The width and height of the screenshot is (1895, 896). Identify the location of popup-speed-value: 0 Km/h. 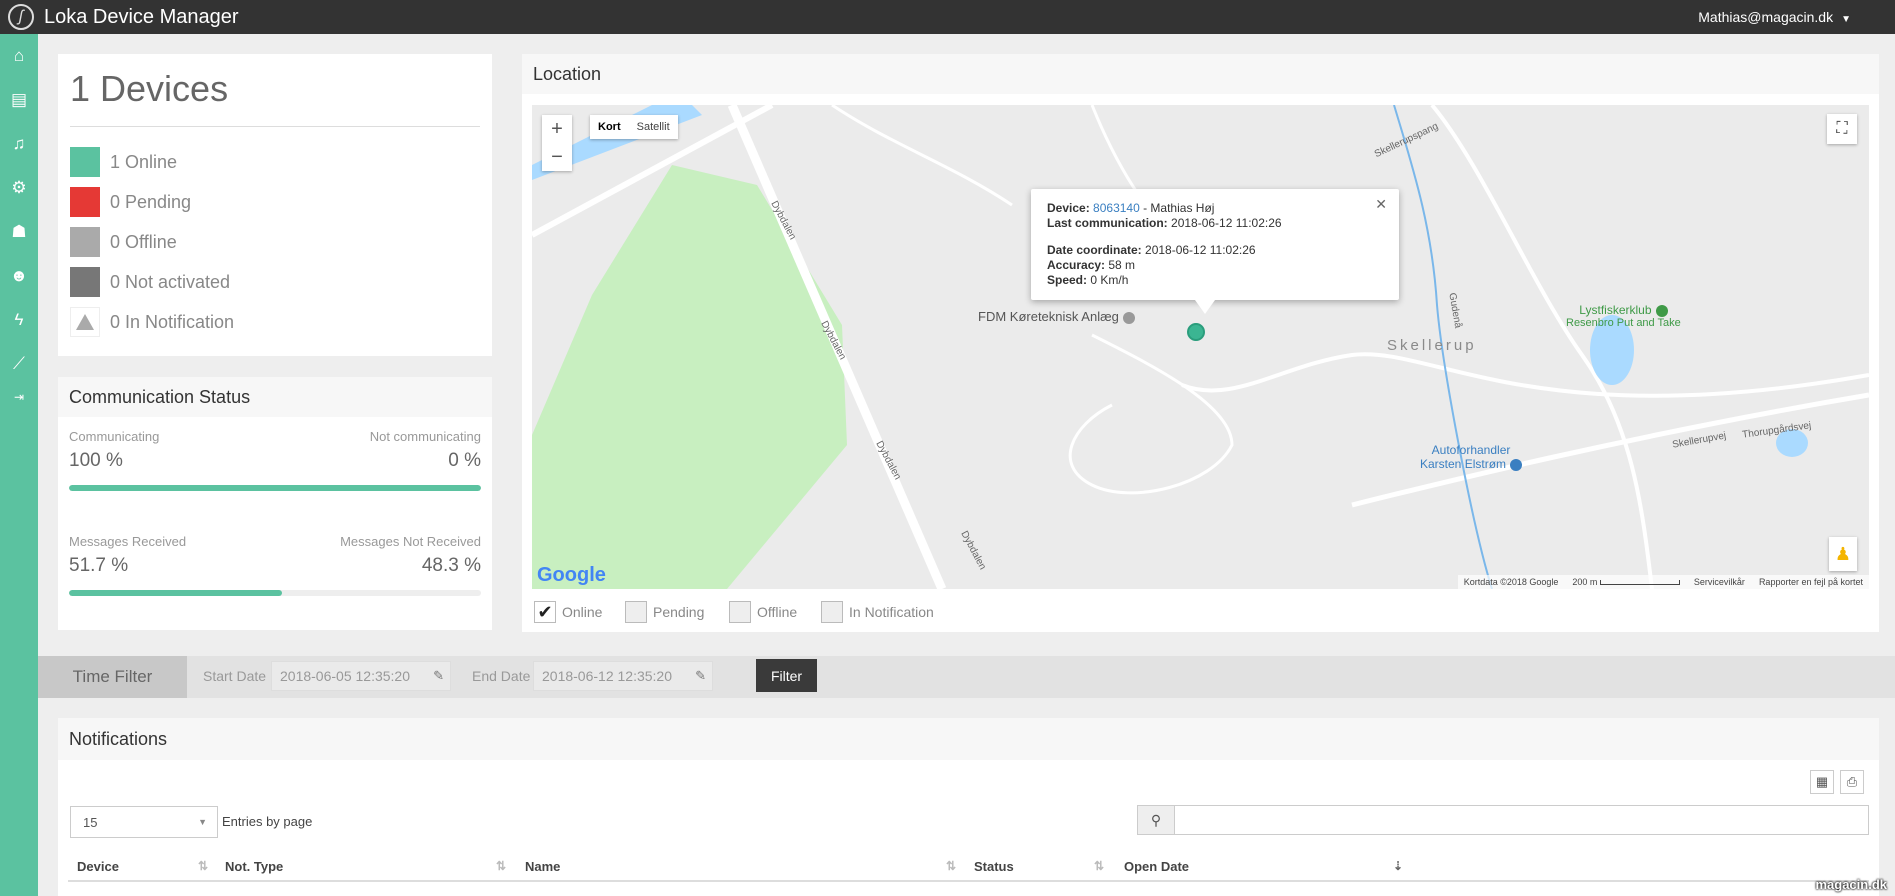
(1108, 280).